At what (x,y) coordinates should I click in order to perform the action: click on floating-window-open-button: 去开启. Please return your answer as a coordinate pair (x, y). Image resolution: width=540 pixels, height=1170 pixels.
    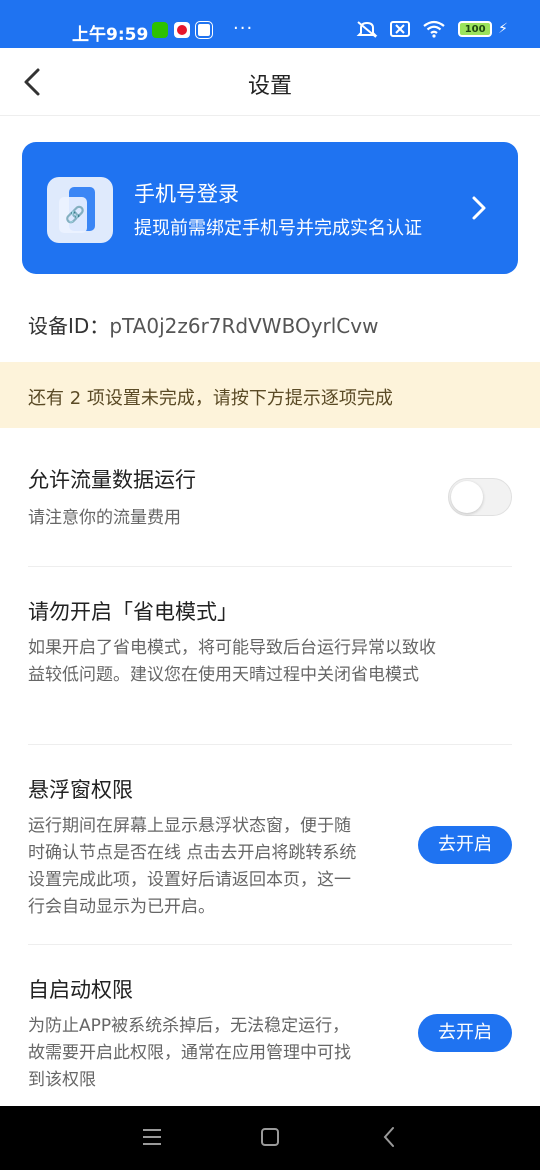
    Looking at the image, I should click on (465, 845).